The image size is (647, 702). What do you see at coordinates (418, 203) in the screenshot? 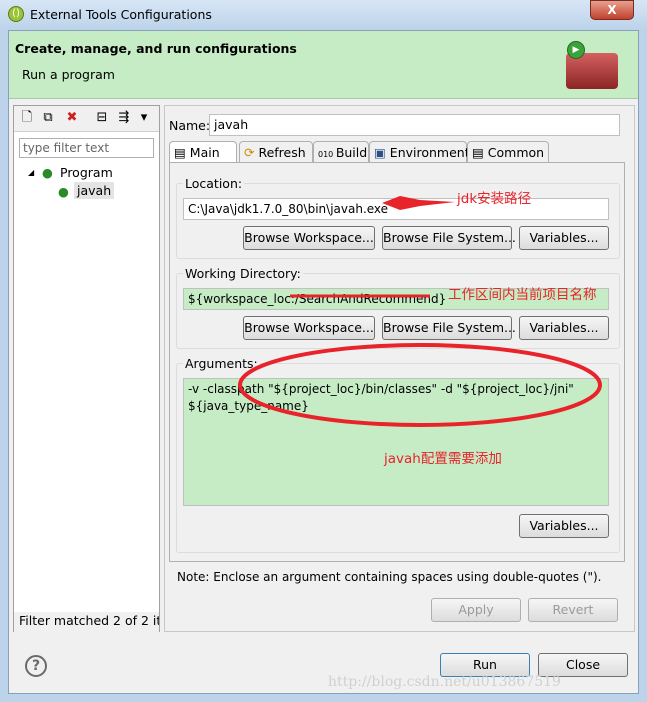
I see `red-arrow` at bounding box center [418, 203].